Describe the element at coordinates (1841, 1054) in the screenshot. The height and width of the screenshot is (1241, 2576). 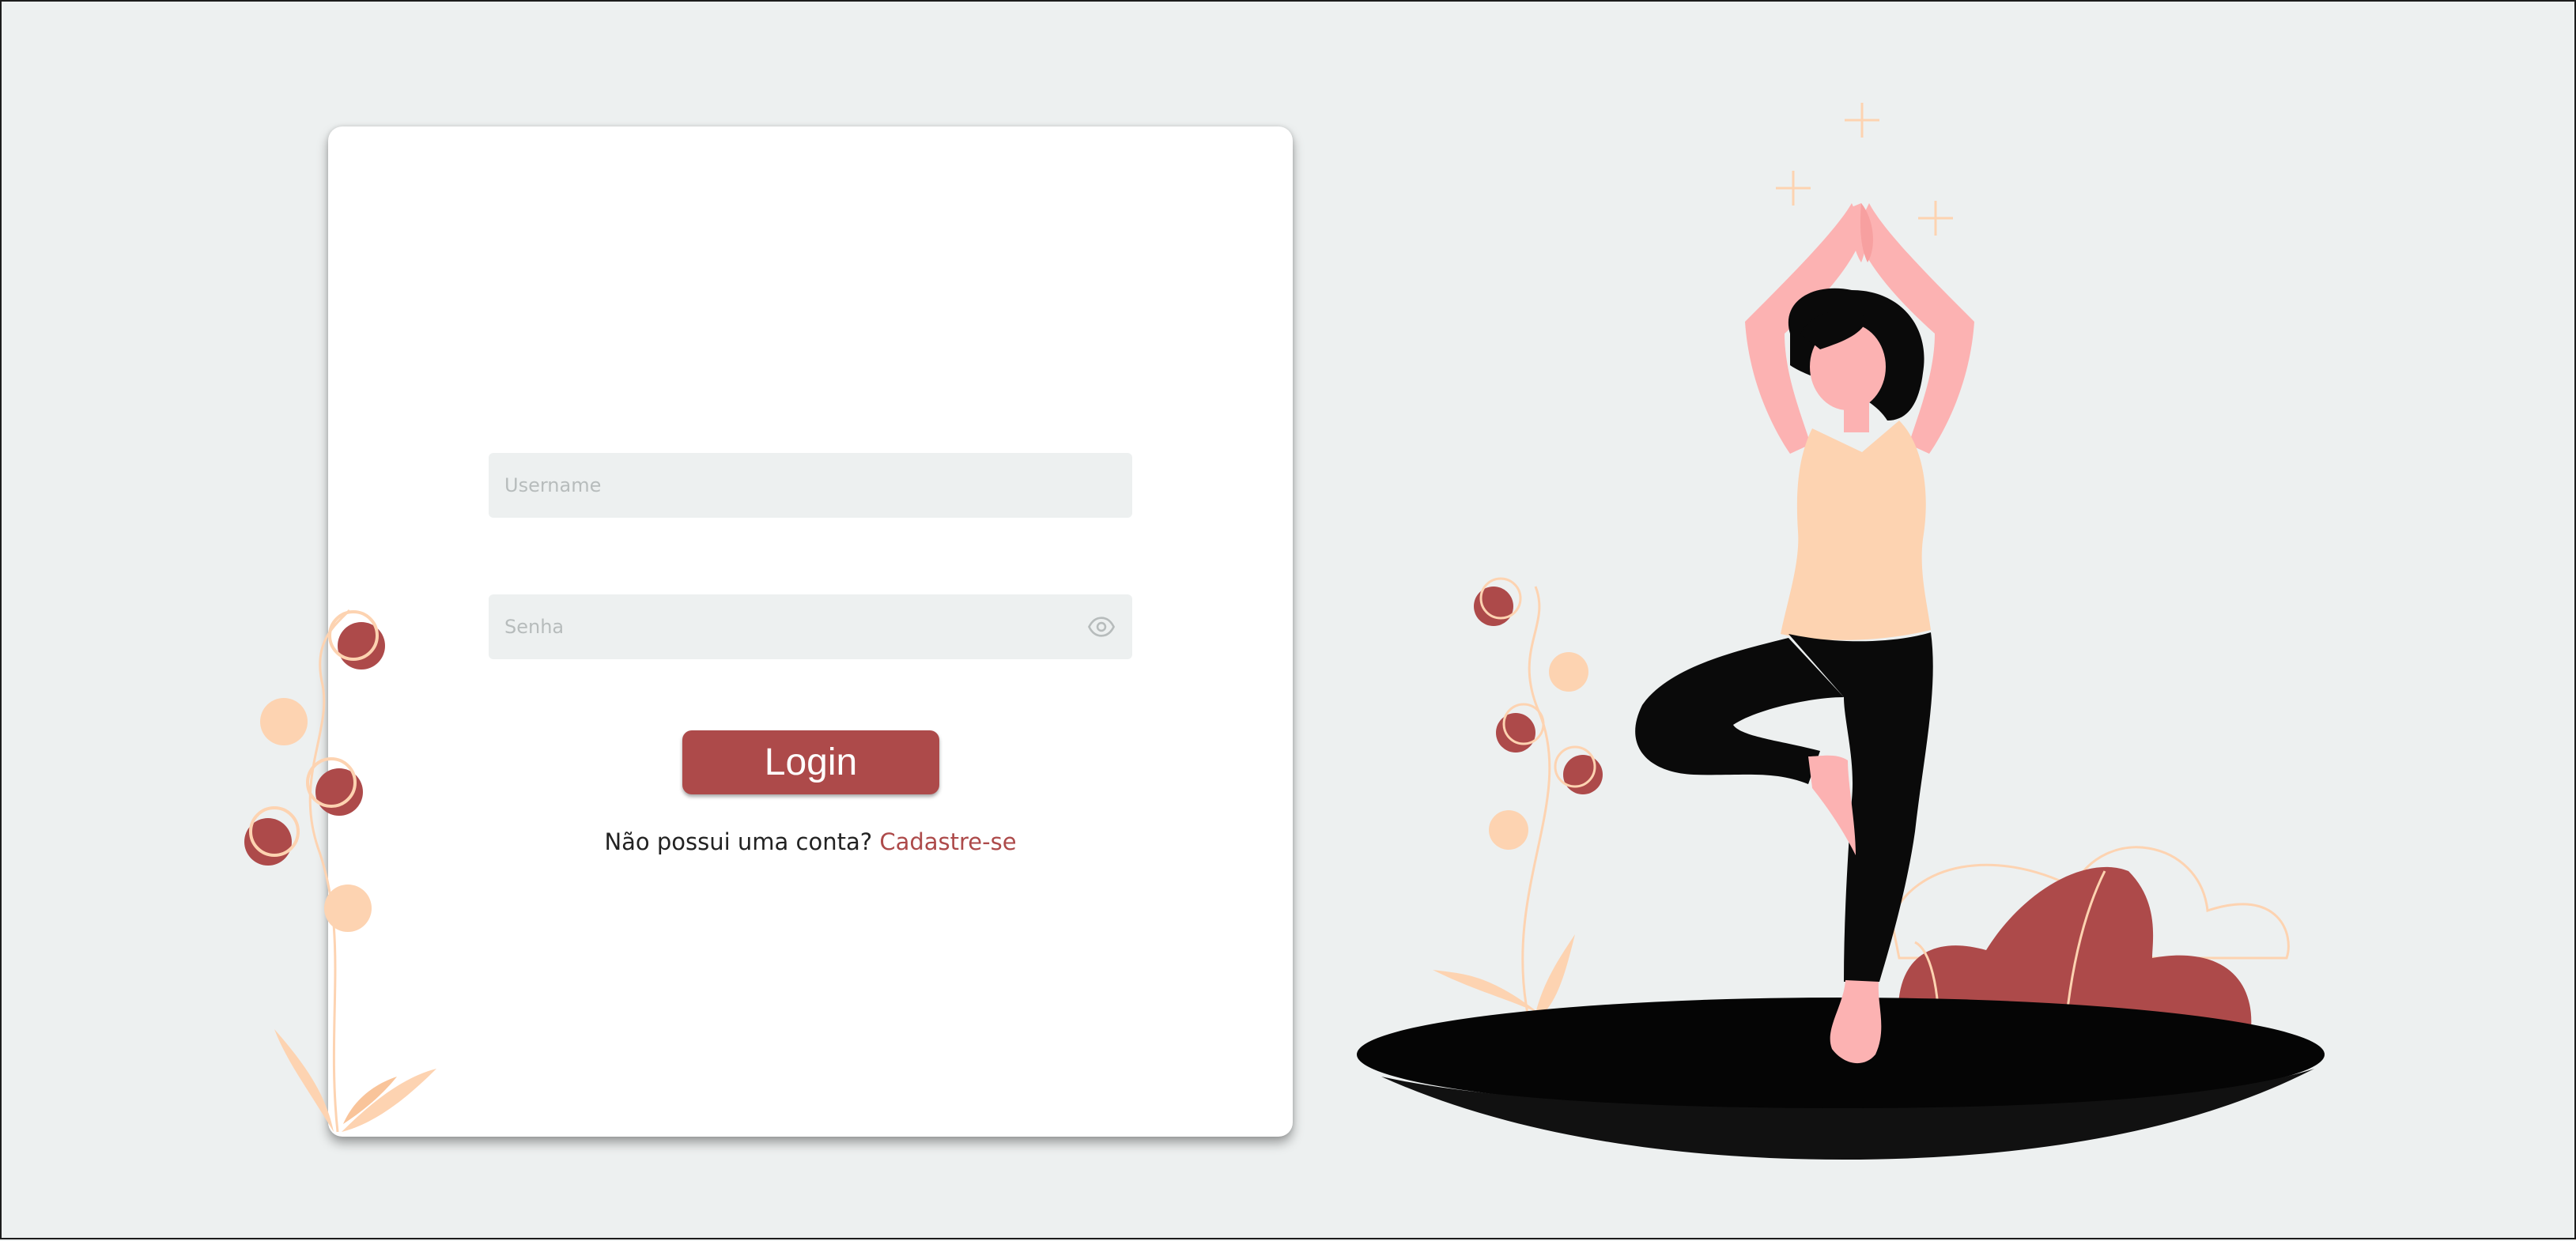
I see `yoga-mat` at that location.